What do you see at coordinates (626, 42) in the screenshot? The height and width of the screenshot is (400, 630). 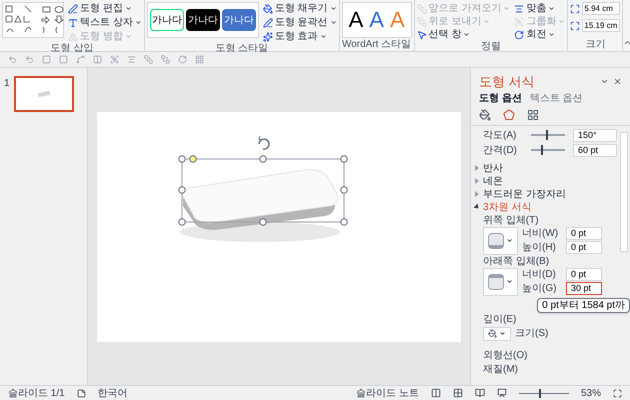 I see `collapse-ribbon-icon` at bounding box center [626, 42].